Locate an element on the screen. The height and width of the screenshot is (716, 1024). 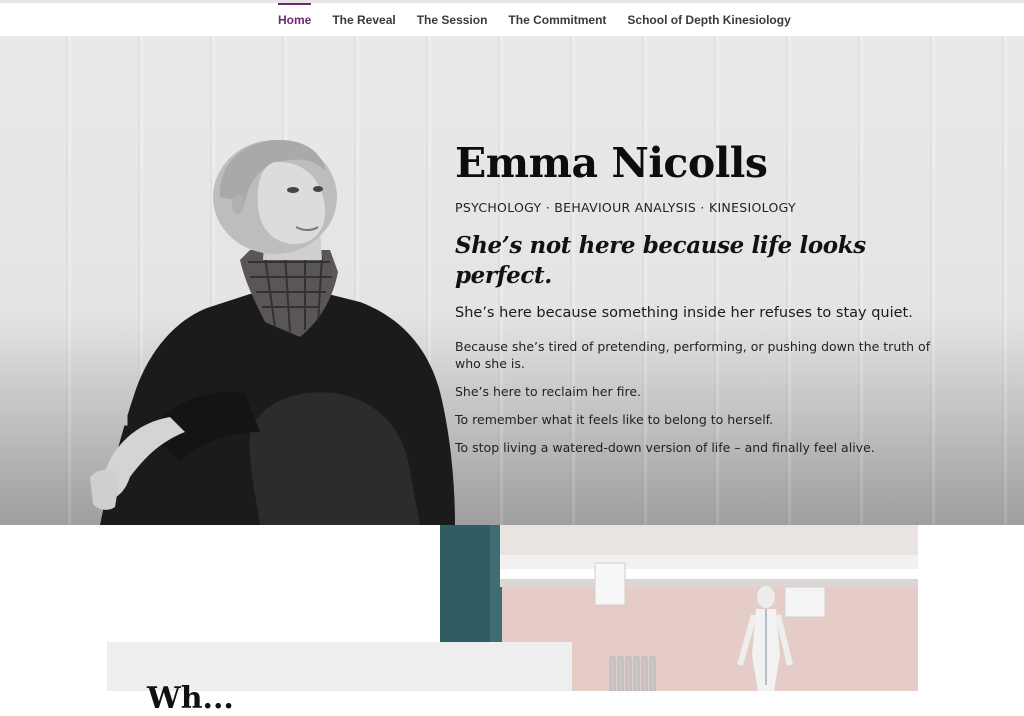
nav-item-school-of-depth-kinesiology: School of Depth Kinesiology is located at coordinates (709, 19).